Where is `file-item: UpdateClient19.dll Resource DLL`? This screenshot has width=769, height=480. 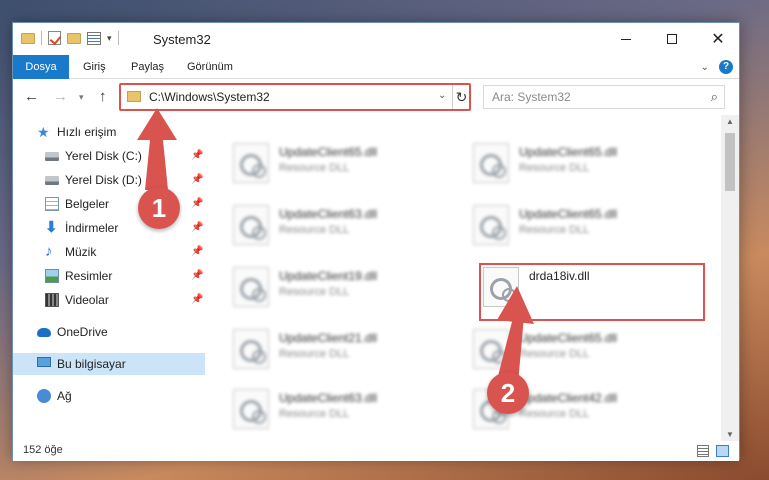
file-item: UpdateClient19.dll Resource DLL is located at coordinates (327, 284).